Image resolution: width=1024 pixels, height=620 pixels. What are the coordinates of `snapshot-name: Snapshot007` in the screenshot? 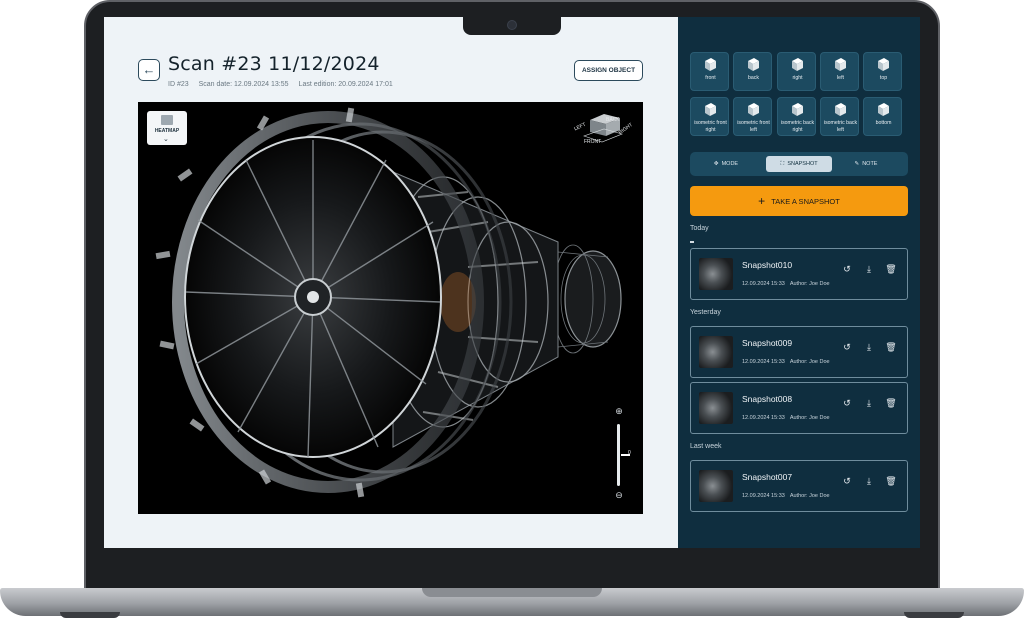 It's located at (767, 477).